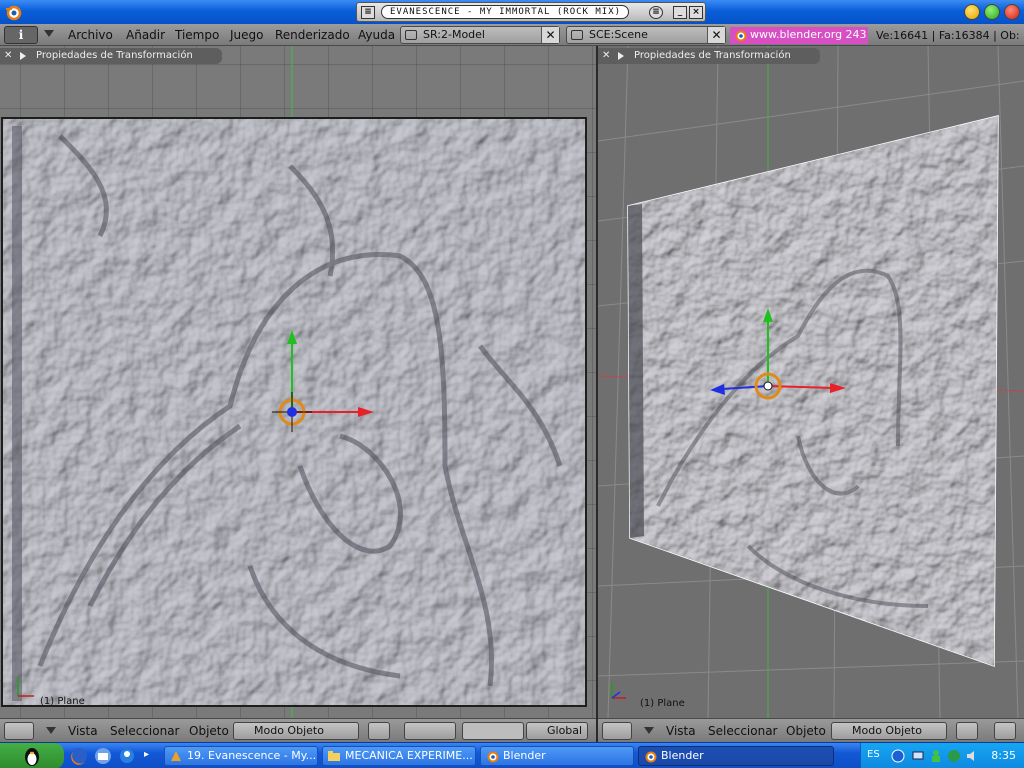  I want to click on pivot-selector-right-icon, so click(1005, 731).